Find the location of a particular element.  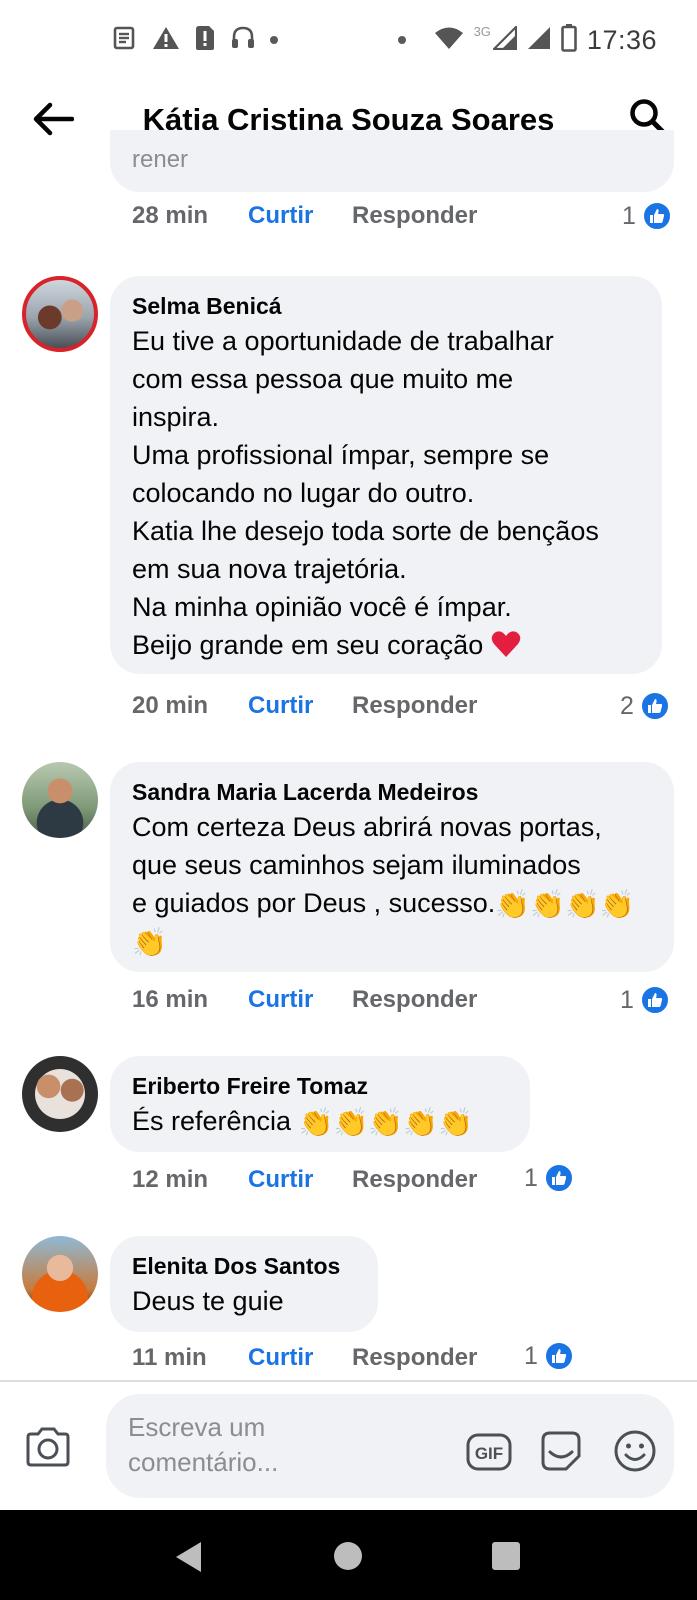

svg-text: GIF is located at coordinates (489, 1453).